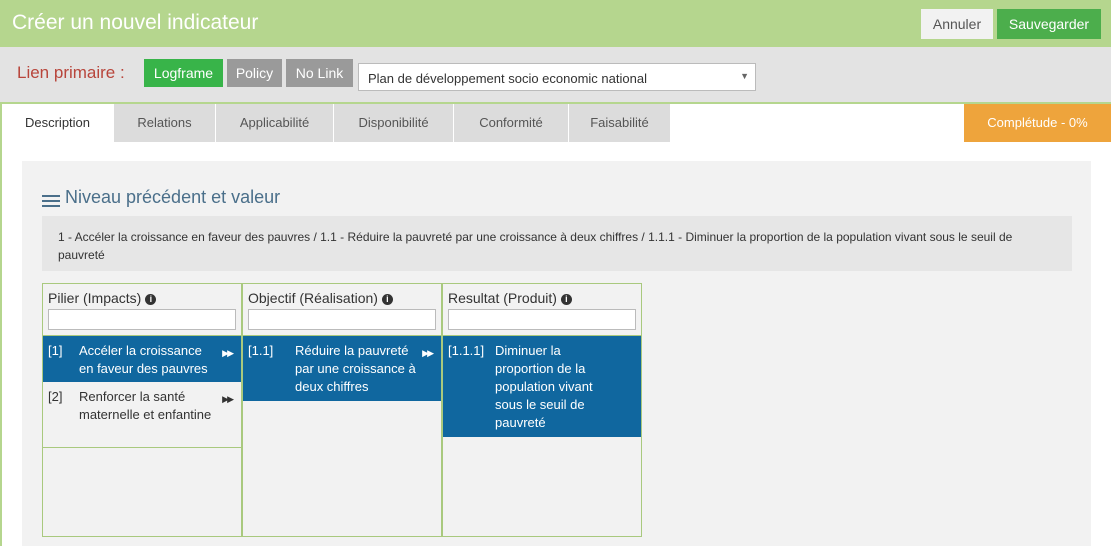 Image resolution: width=1111 pixels, height=546 pixels. I want to click on tab-relations: Relations, so click(165, 123).